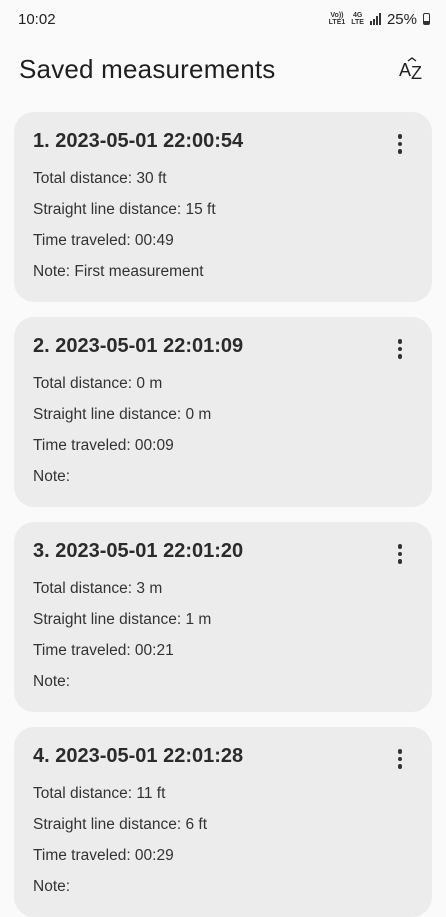 The image size is (446, 917). What do you see at coordinates (147, 68) in the screenshot?
I see `page-title: Saved measurements` at bounding box center [147, 68].